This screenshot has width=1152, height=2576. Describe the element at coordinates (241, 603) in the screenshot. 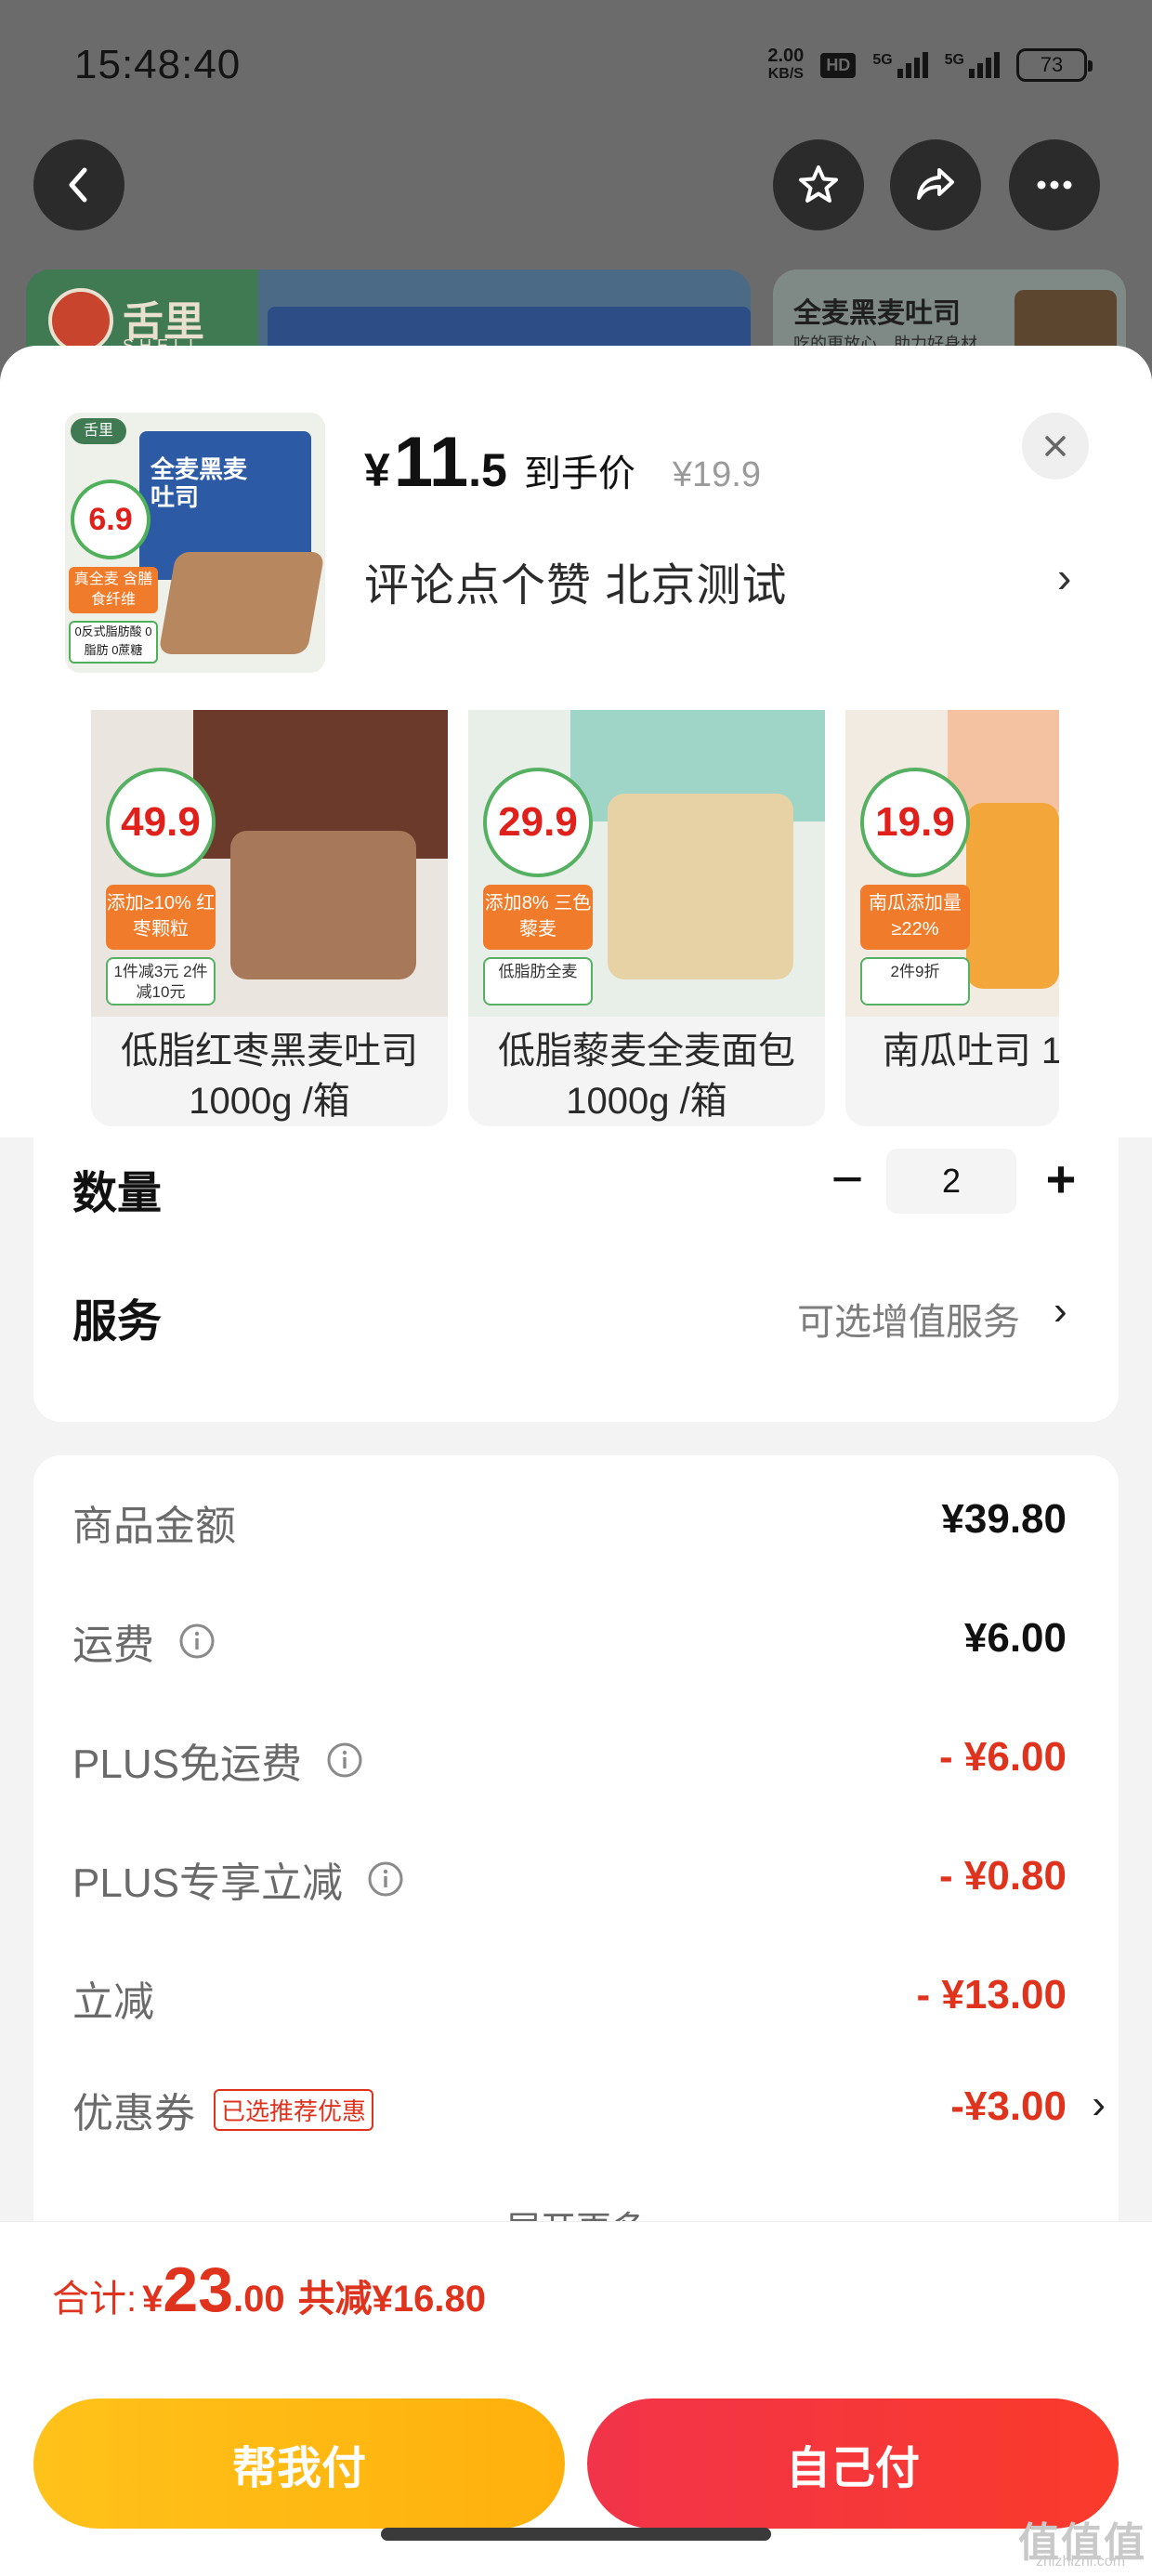

I see `thumb-bread` at that location.